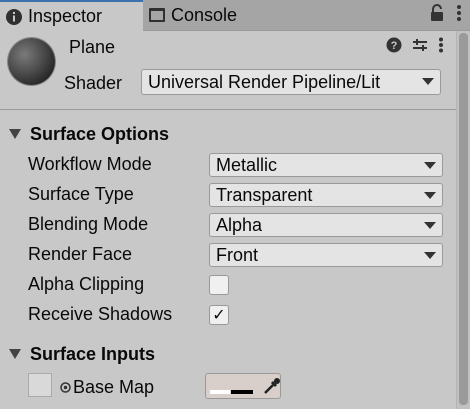 The width and height of the screenshot is (470, 409). Describe the element at coordinates (157, 15) in the screenshot. I see `console-icon` at that location.